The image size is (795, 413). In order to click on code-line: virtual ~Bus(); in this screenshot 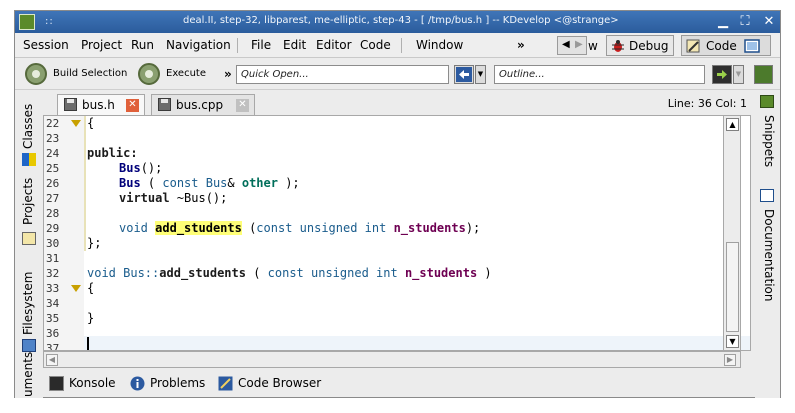, I will do `click(173, 198)`.